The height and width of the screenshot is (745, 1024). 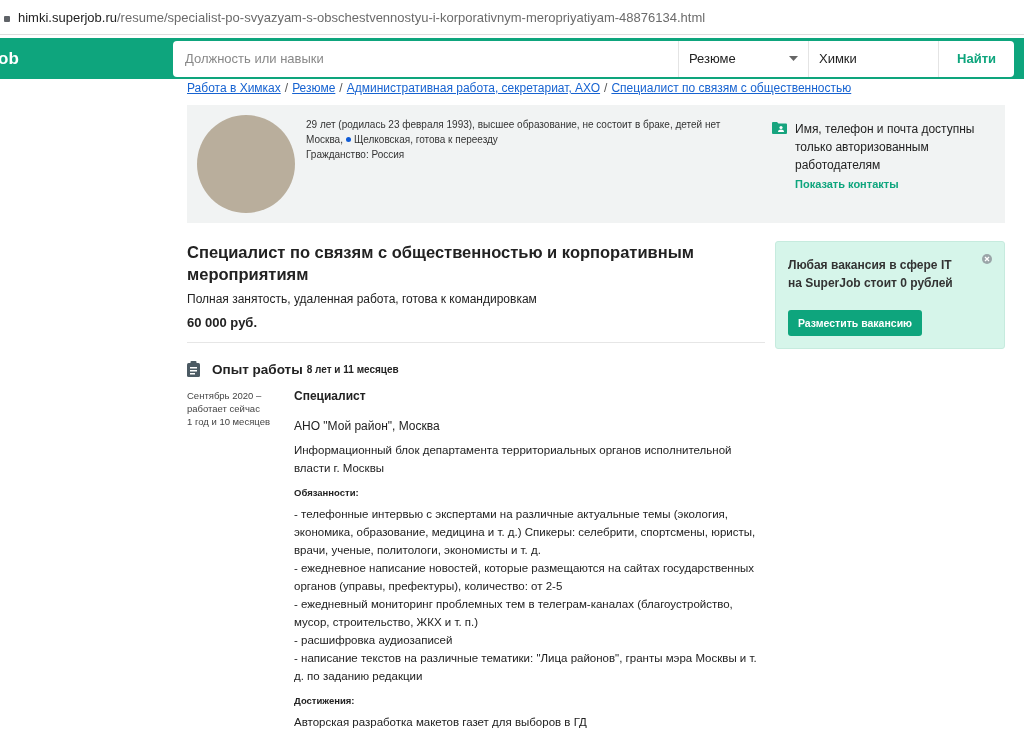 What do you see at coordinates (362, 299) in the screenshot?
I see `employment-text: Полная занятость, удаленная работа, готова к командировкам` at bounding box center [362, 299].